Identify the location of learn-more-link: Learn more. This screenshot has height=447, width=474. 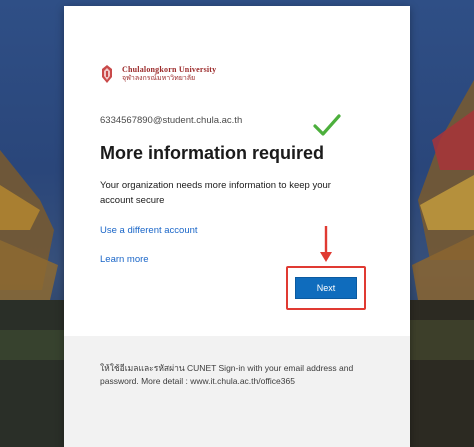
(124, 259).